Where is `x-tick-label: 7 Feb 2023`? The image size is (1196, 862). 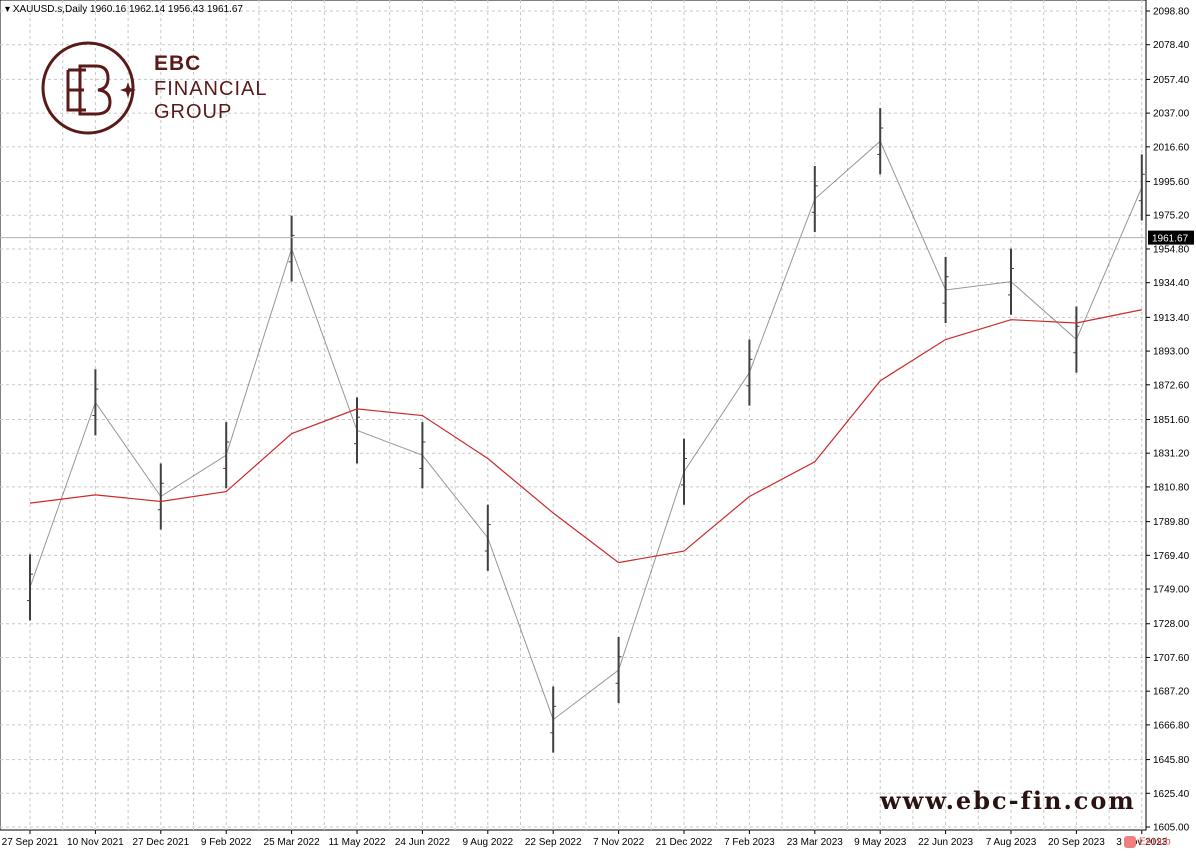
x-tick-label: 7 Feb 2023 is located at coordinates (749, 842).